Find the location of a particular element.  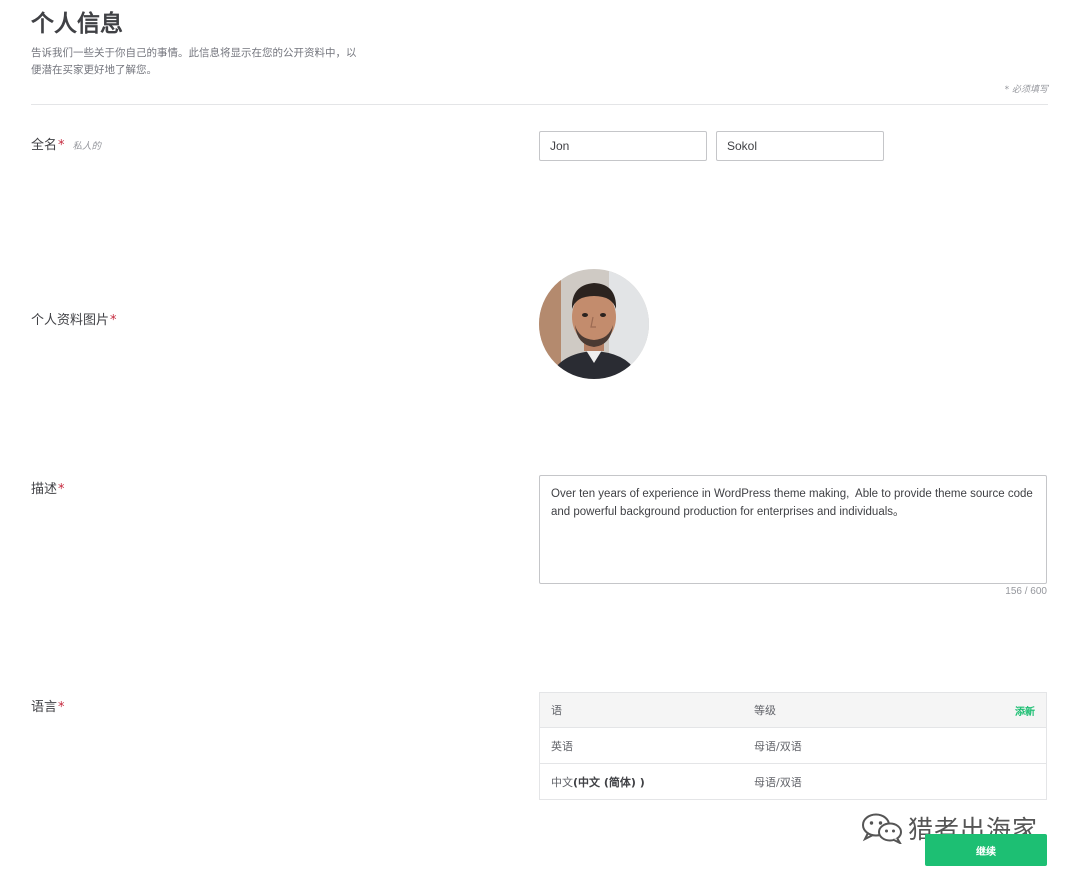

languages-table-header: 语 等级 添新 is located at coordinates (793, 710).